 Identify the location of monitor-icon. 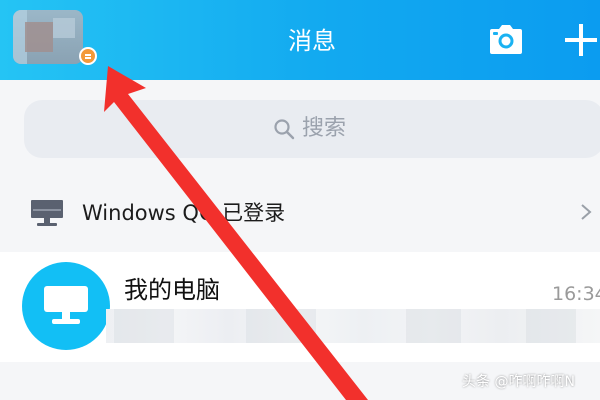
(47, 213).